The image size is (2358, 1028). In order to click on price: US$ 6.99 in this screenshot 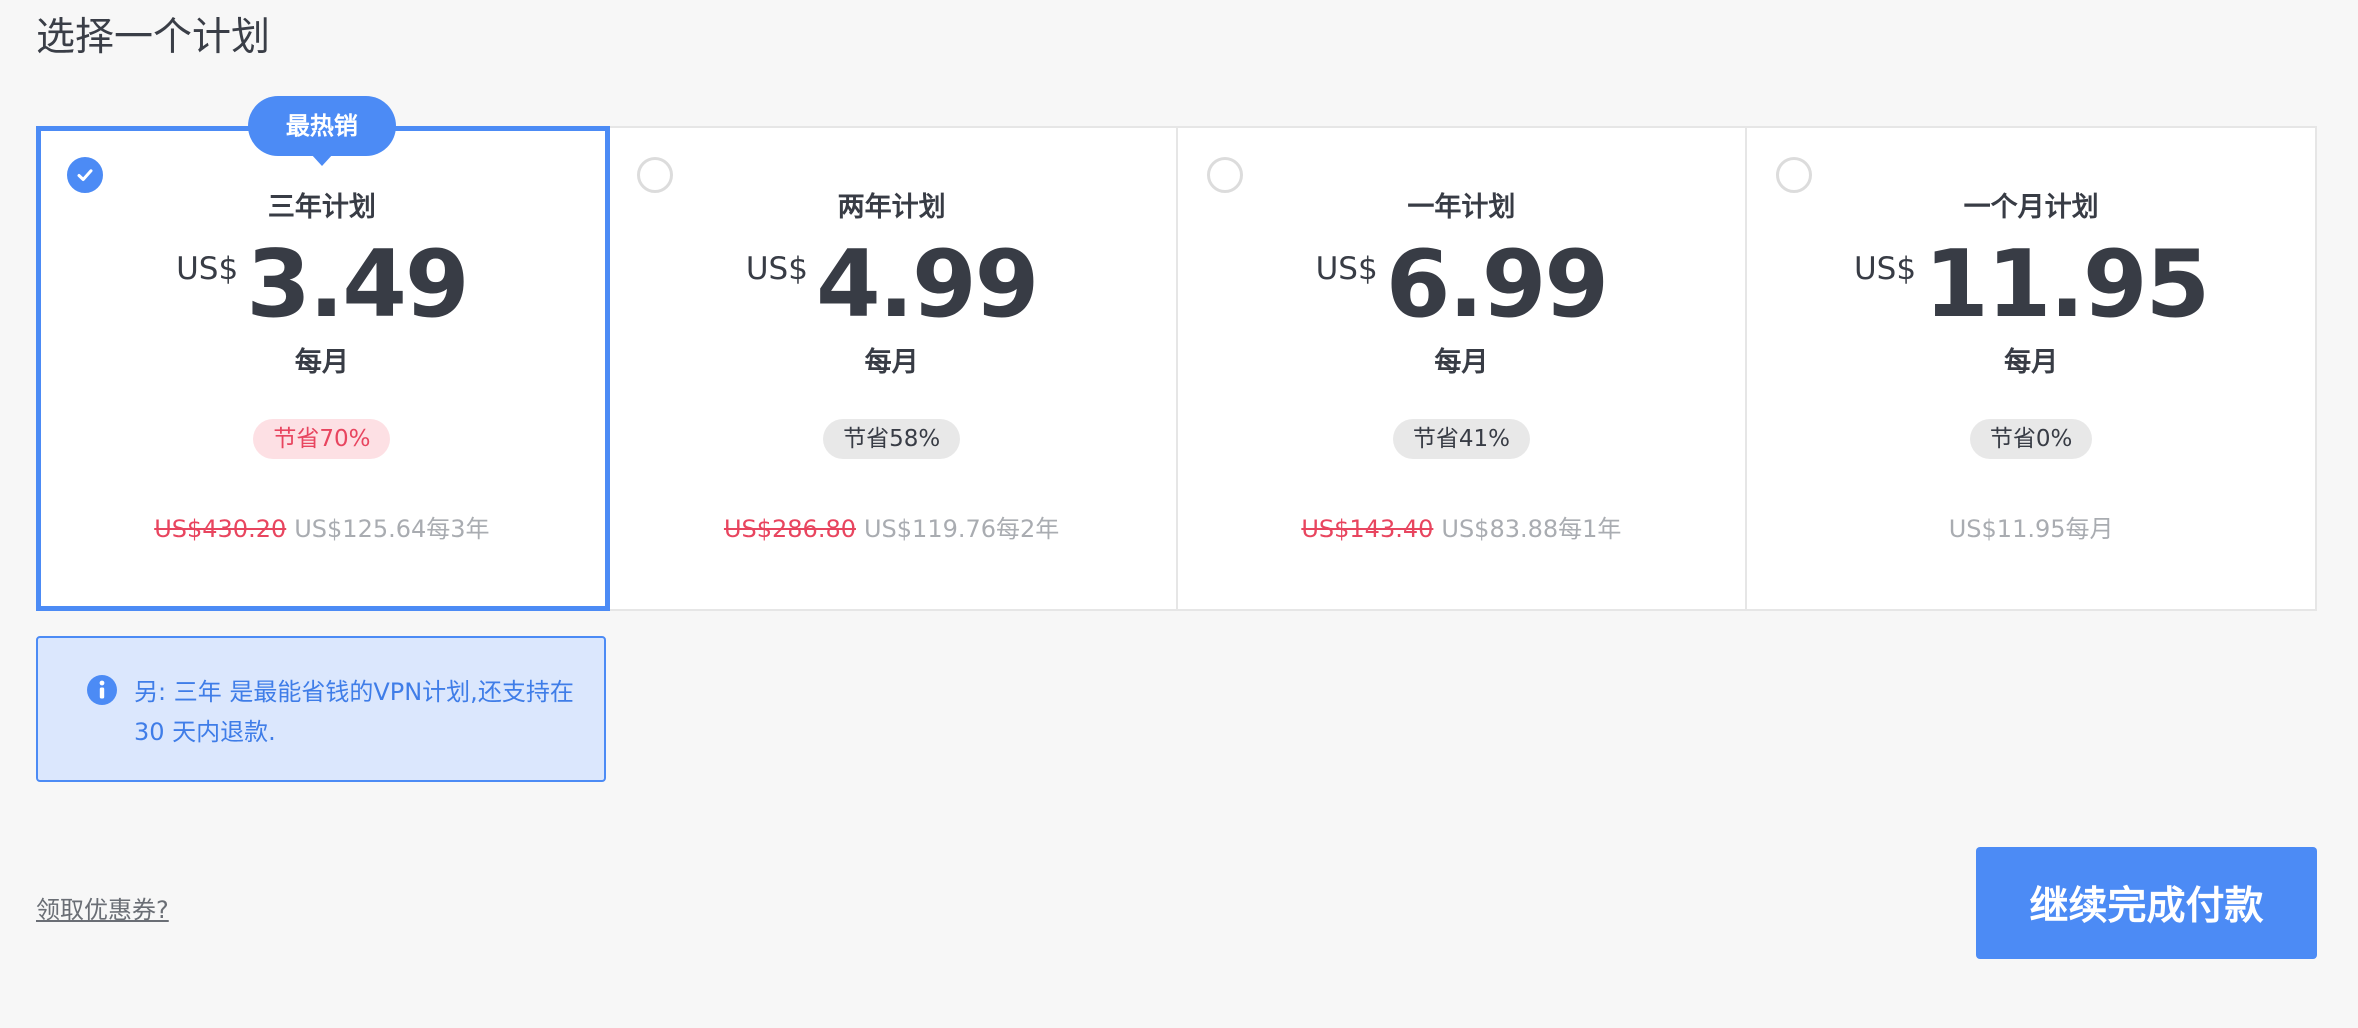, I will do `click(1462, 284)`.